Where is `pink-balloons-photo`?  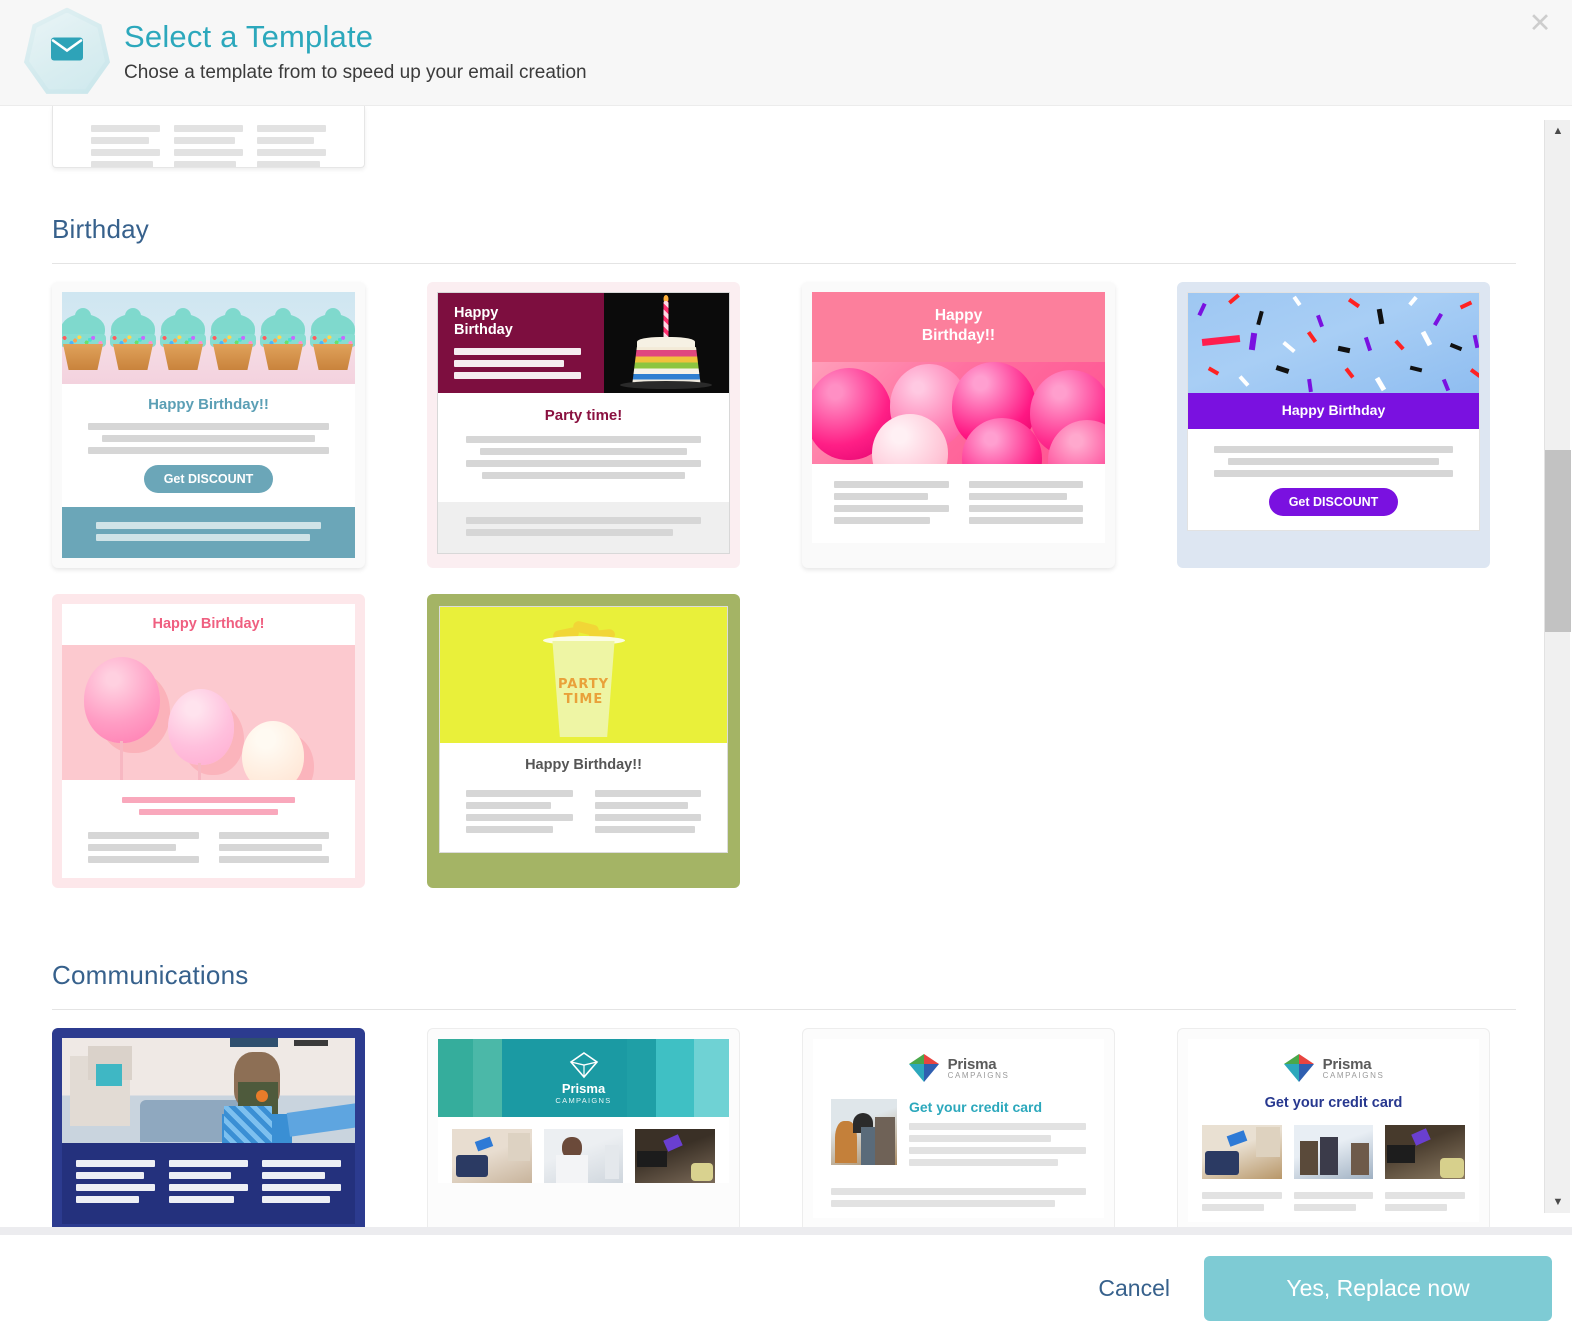
pink-balloons-photo is located at coordinates (958, 413).